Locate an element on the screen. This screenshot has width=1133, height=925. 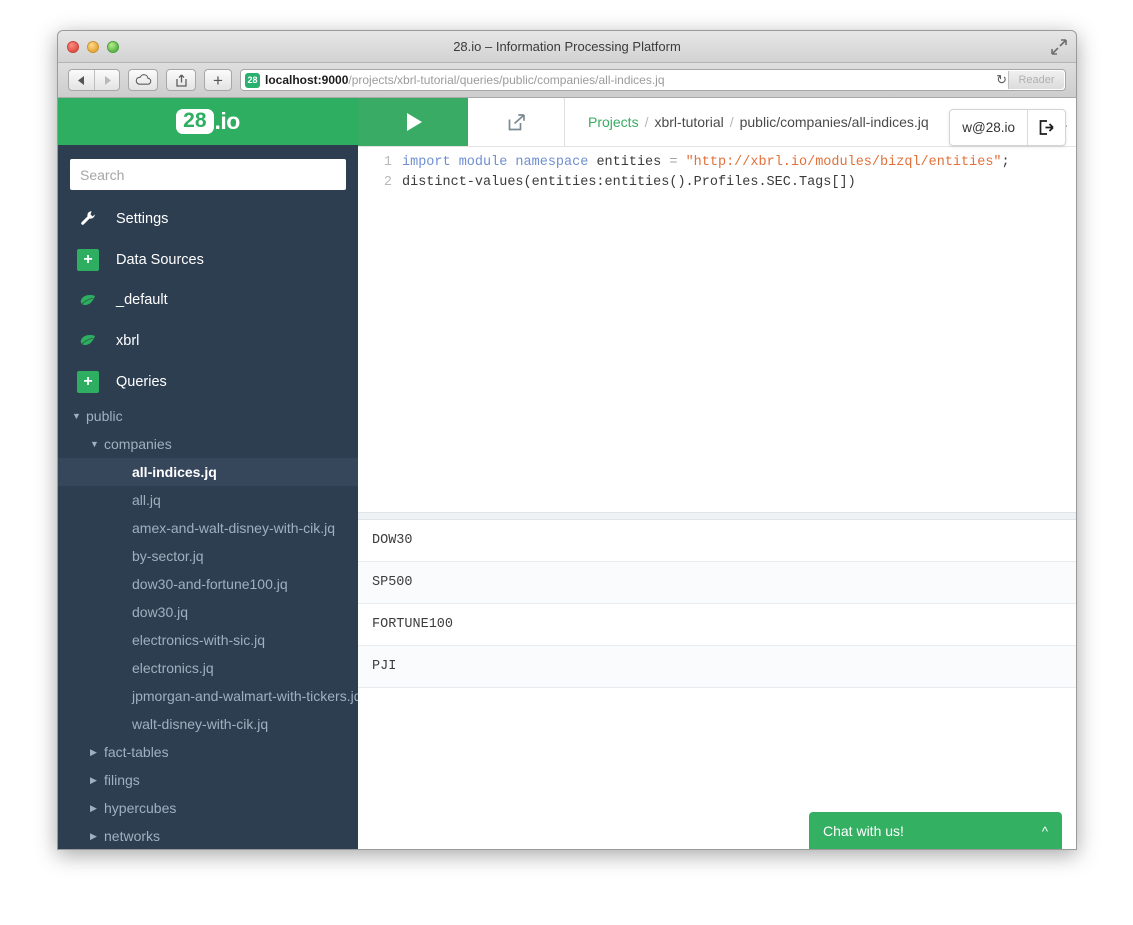
share-query-button is located at coordinates (516, 122).